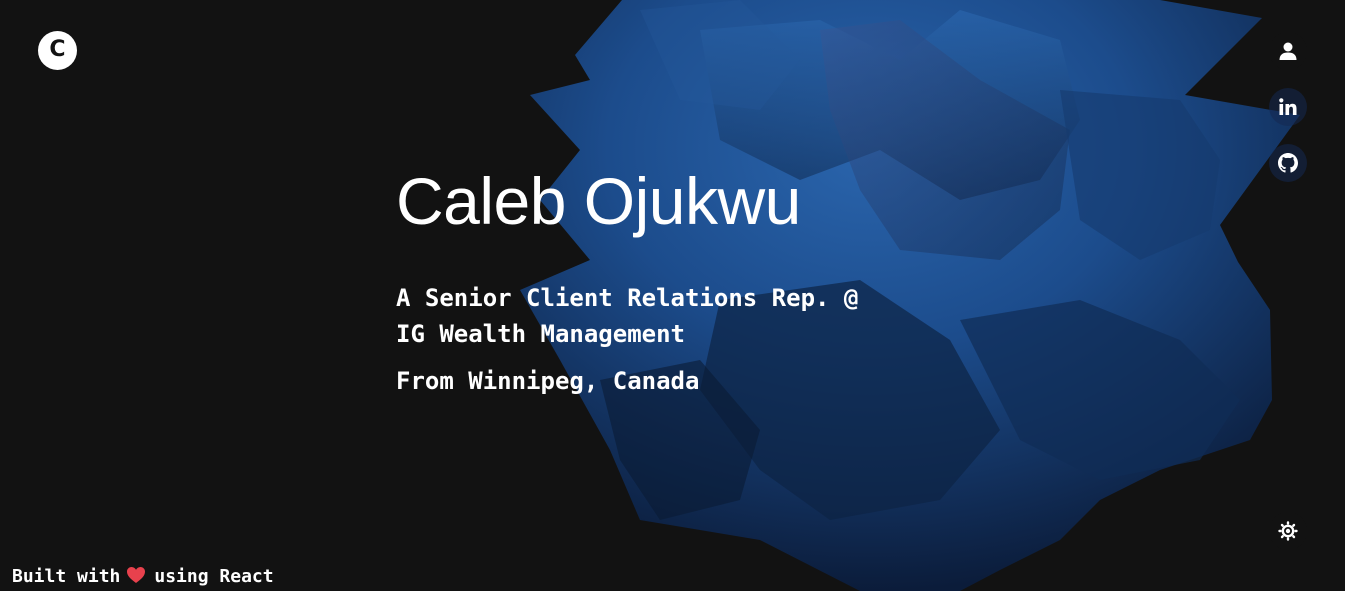 This screenshot has height=591, width=1345. I want to click on hero-tagline-line1: A Senior Client Relations Rep. @, so click(627, 298).